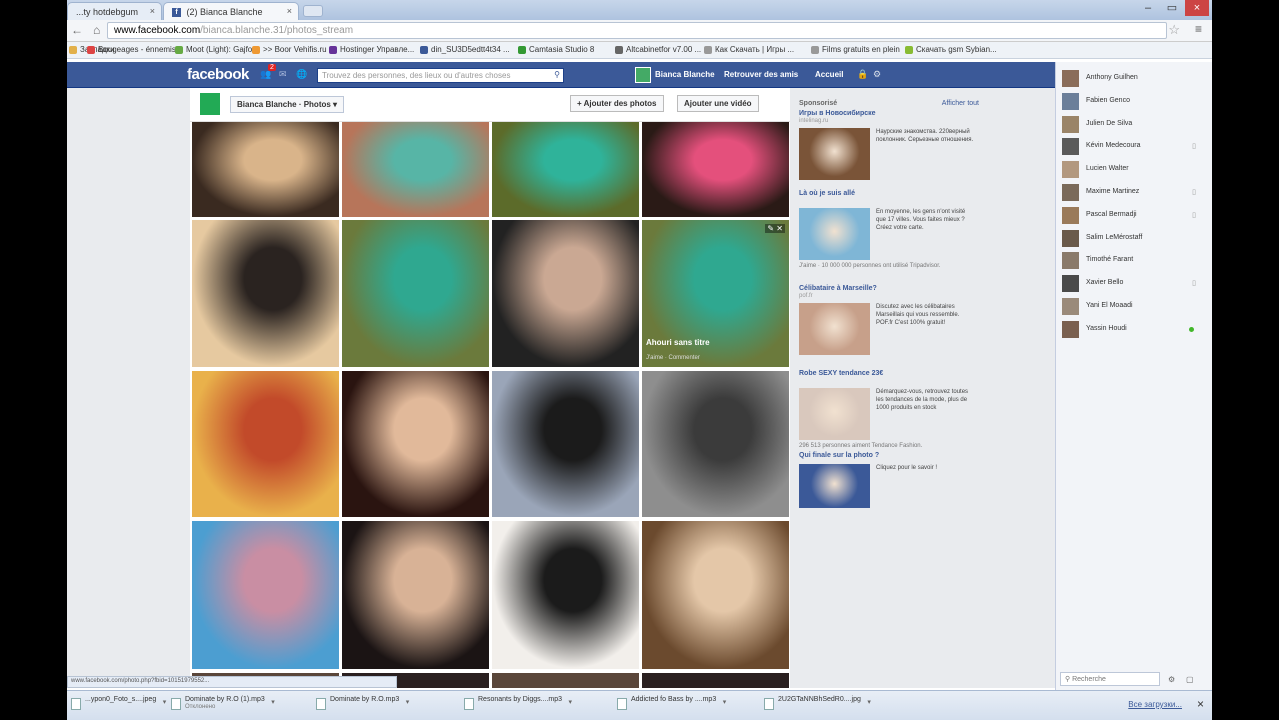 This screenshot has height=720, width=1279. Describe the element at coordinates (855, 49) in the screenshot. I see `bookmark-item: Films gratuits en plein` at that location.